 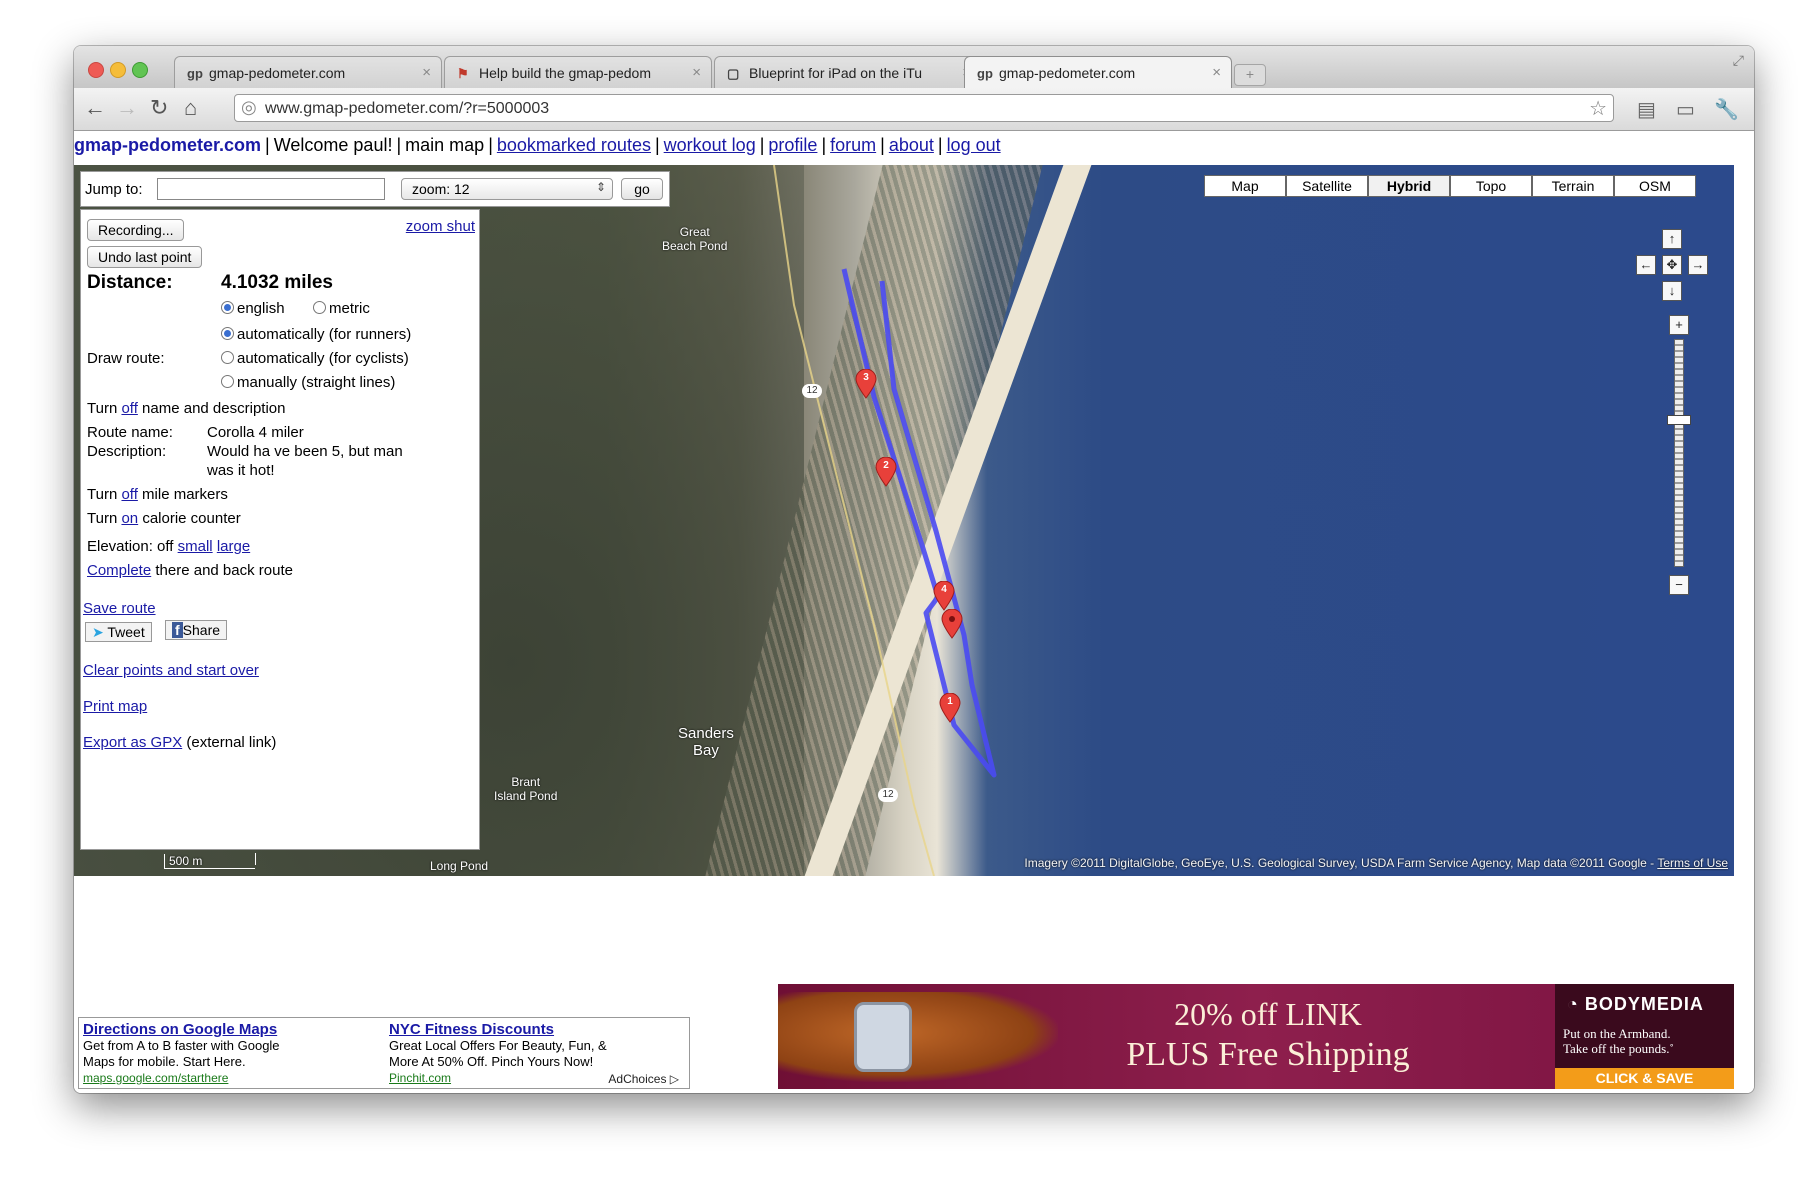 What do you see at coordinates (95, 108) in the screenshot?
I see `back-arrow-icon: ←` at bounding box center [95, 108].